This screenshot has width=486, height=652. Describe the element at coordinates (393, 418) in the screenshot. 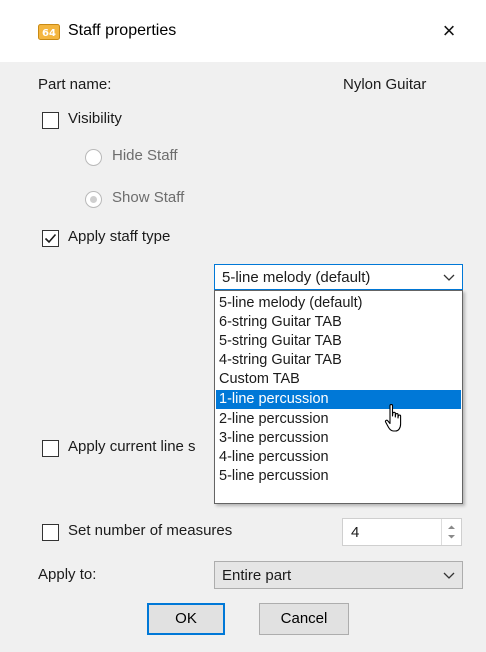

I see `hand-pointer-icon` at that location.